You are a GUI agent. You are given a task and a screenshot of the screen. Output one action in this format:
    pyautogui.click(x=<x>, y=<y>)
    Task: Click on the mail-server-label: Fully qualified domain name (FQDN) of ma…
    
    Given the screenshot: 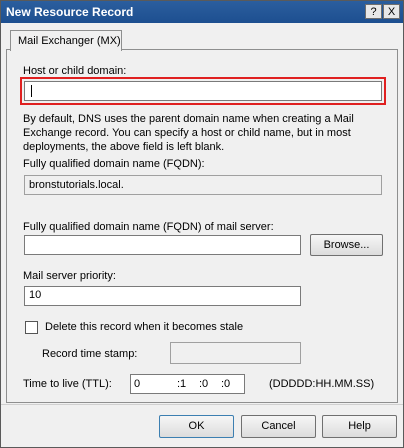 What is the action you would take?
    pyautogui.click(x=148, y=227)
    